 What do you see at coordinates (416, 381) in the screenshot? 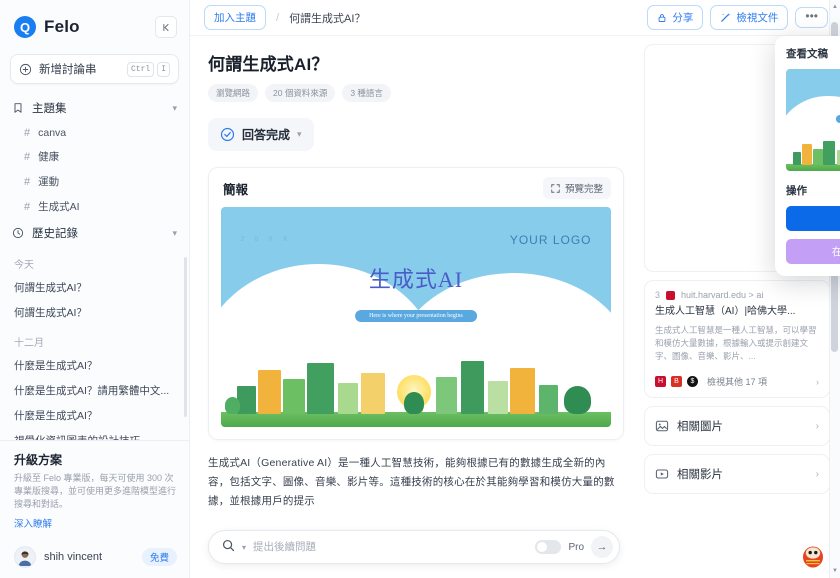
I see `slide-city-illustration` at bounding box center [416, 381].